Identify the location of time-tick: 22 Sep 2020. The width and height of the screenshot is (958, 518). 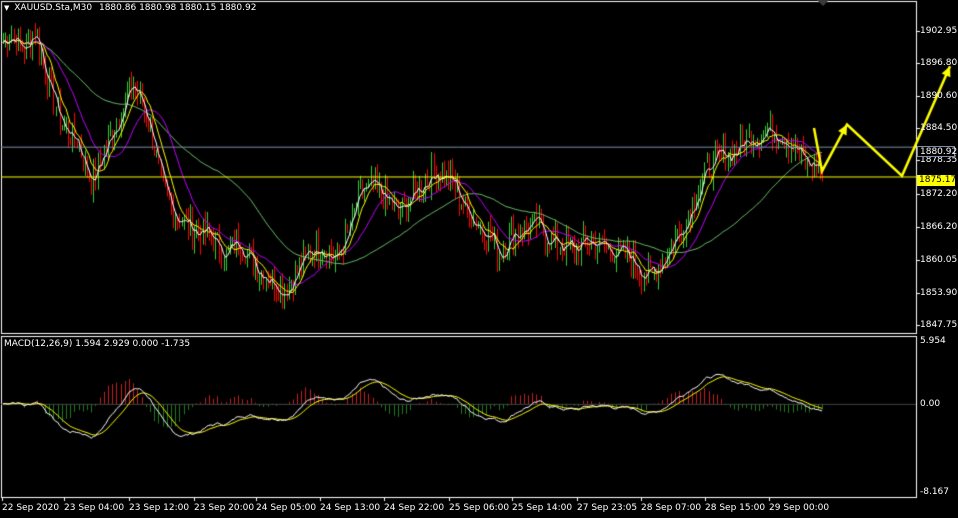
(31, 508).